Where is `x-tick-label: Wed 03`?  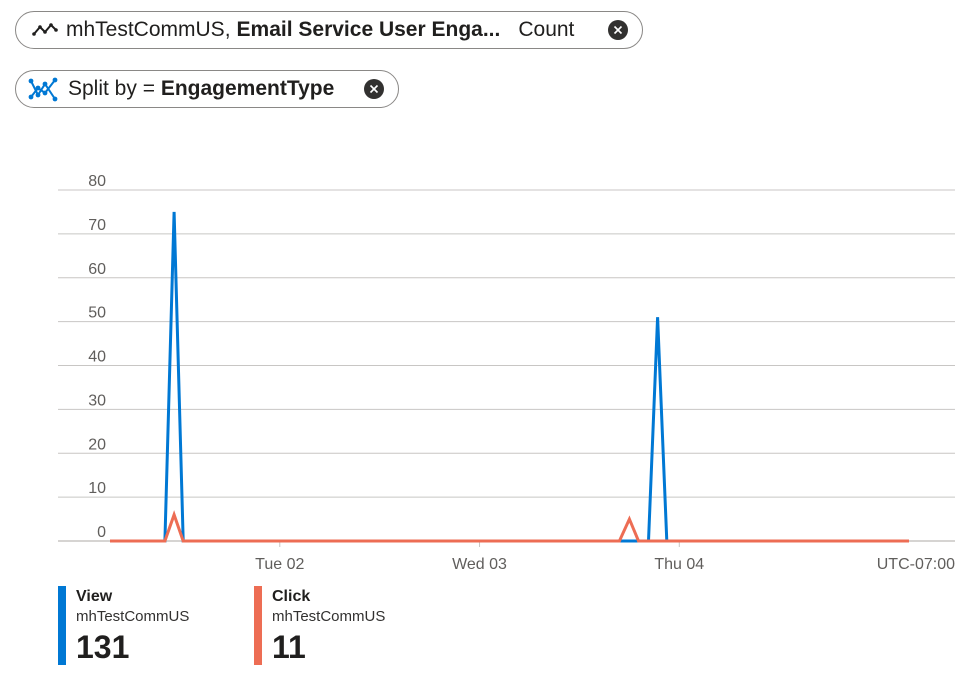 x-tick-label: Wed 03 is located at coordinates (479, 564).